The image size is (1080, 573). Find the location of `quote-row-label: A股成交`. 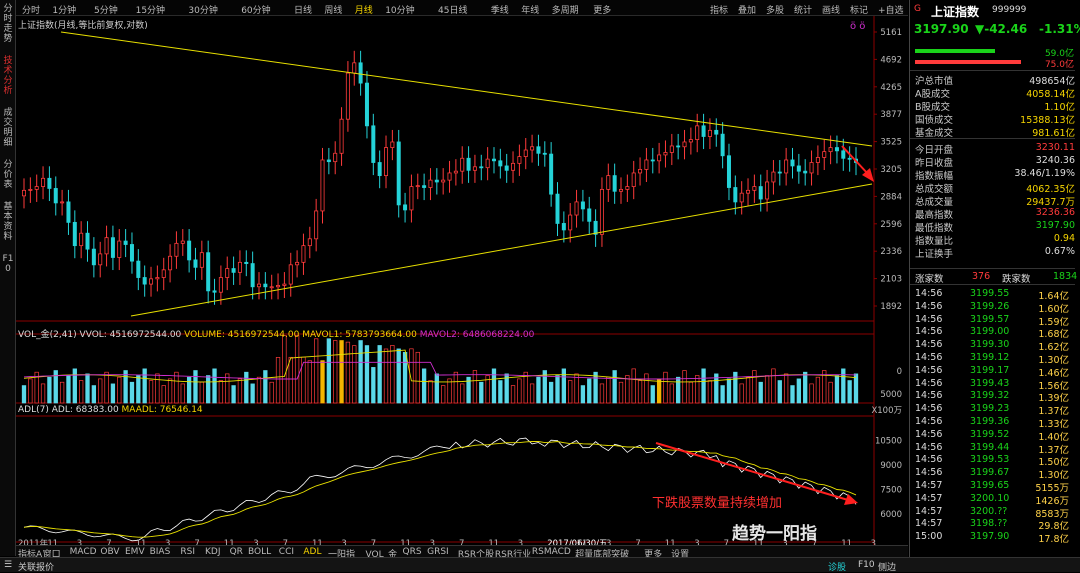

quote-row-label: A股成交 is located at coordinates (932, 95).